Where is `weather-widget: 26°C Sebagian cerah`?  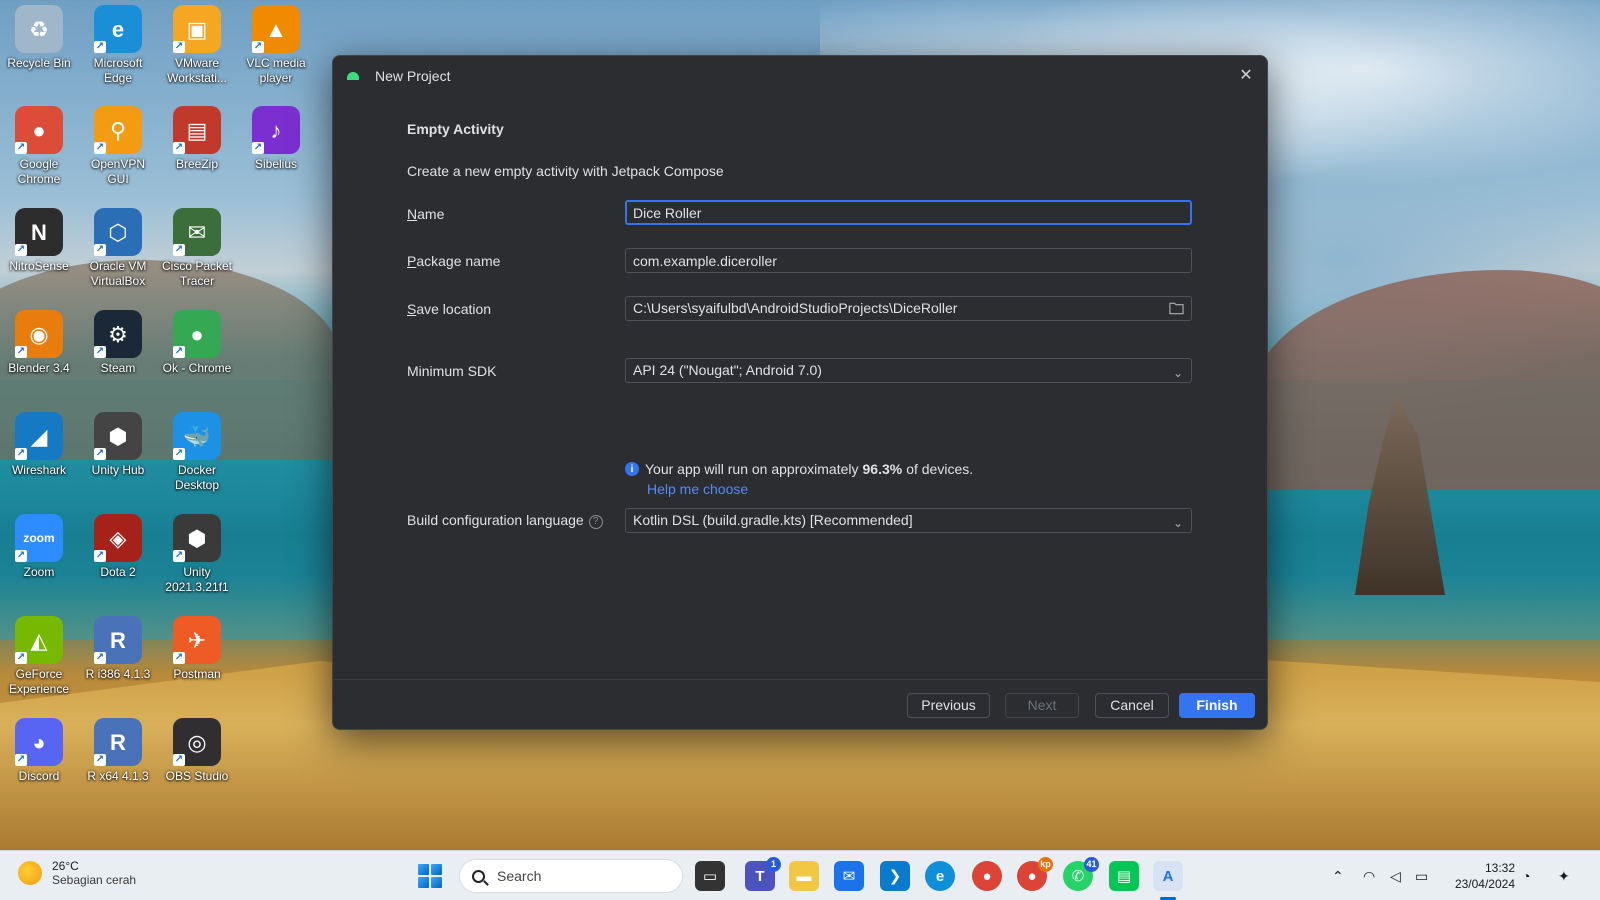 weather-widget: 26°C Sebagian cerah is located at coordinates (77, 873).